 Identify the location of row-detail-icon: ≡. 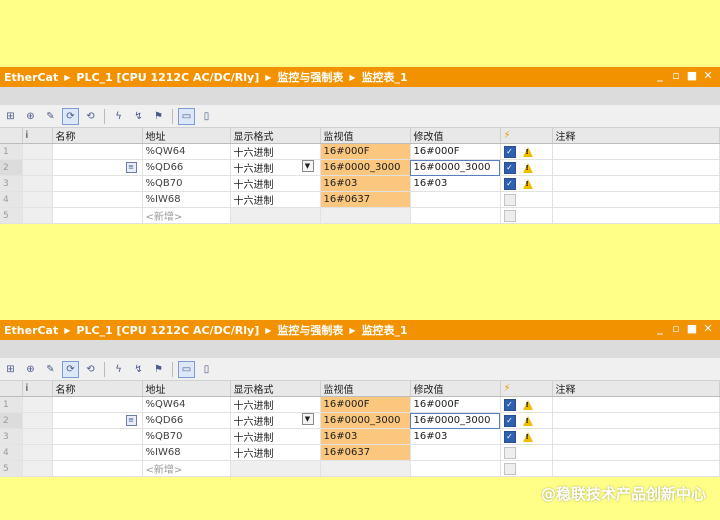
(131, 167).